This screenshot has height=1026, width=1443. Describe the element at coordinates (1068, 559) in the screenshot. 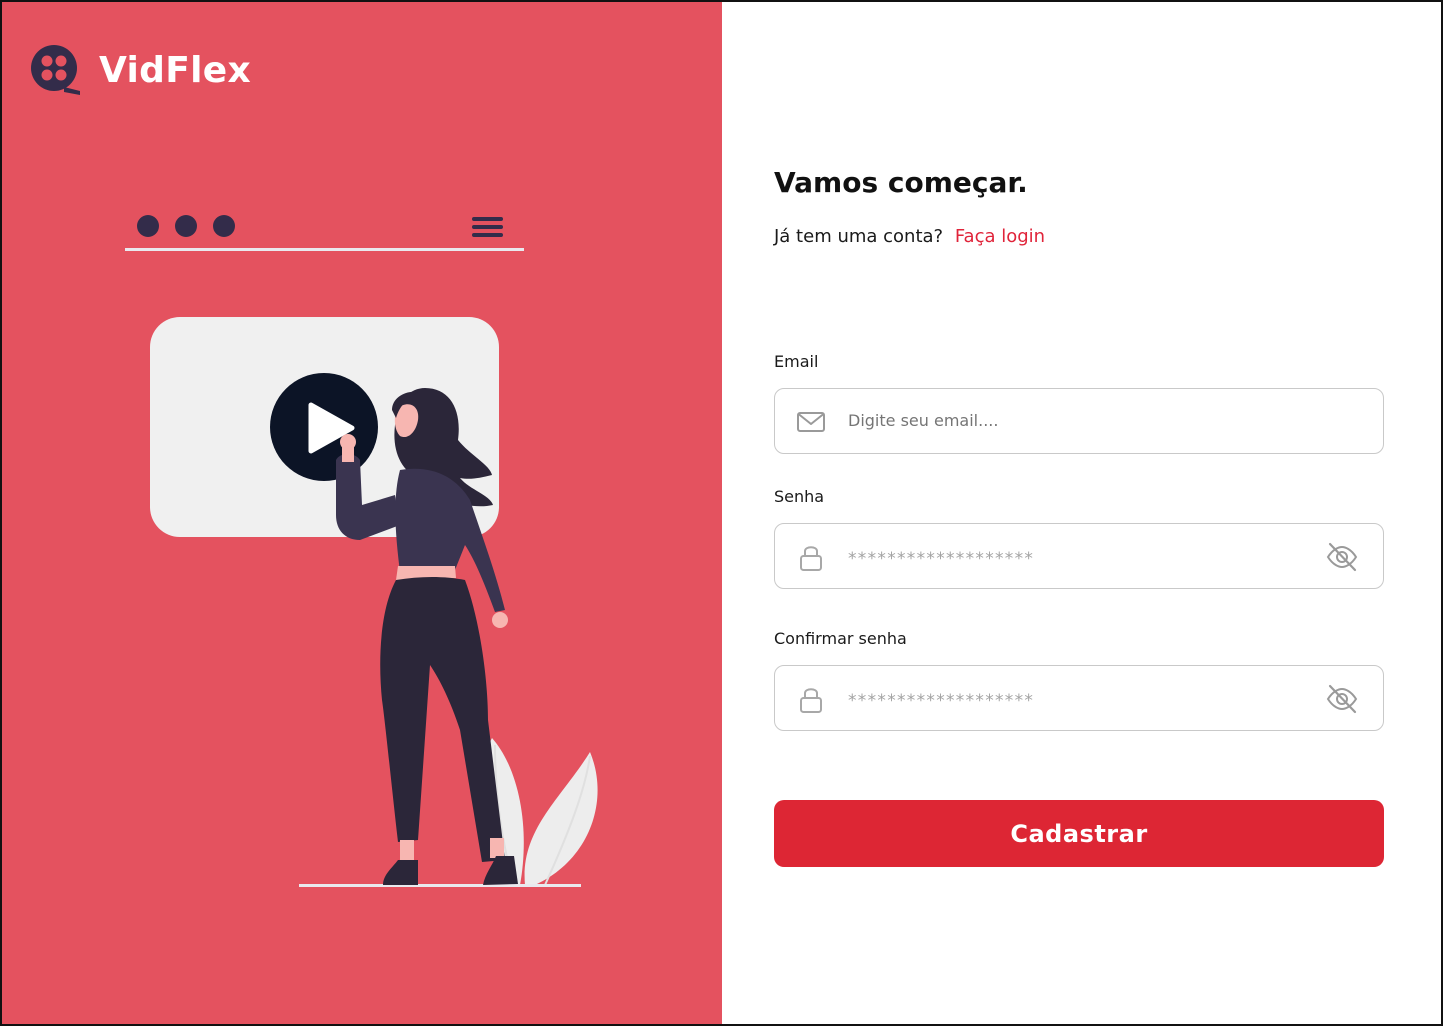

I see `password-input: *******************` at that location.